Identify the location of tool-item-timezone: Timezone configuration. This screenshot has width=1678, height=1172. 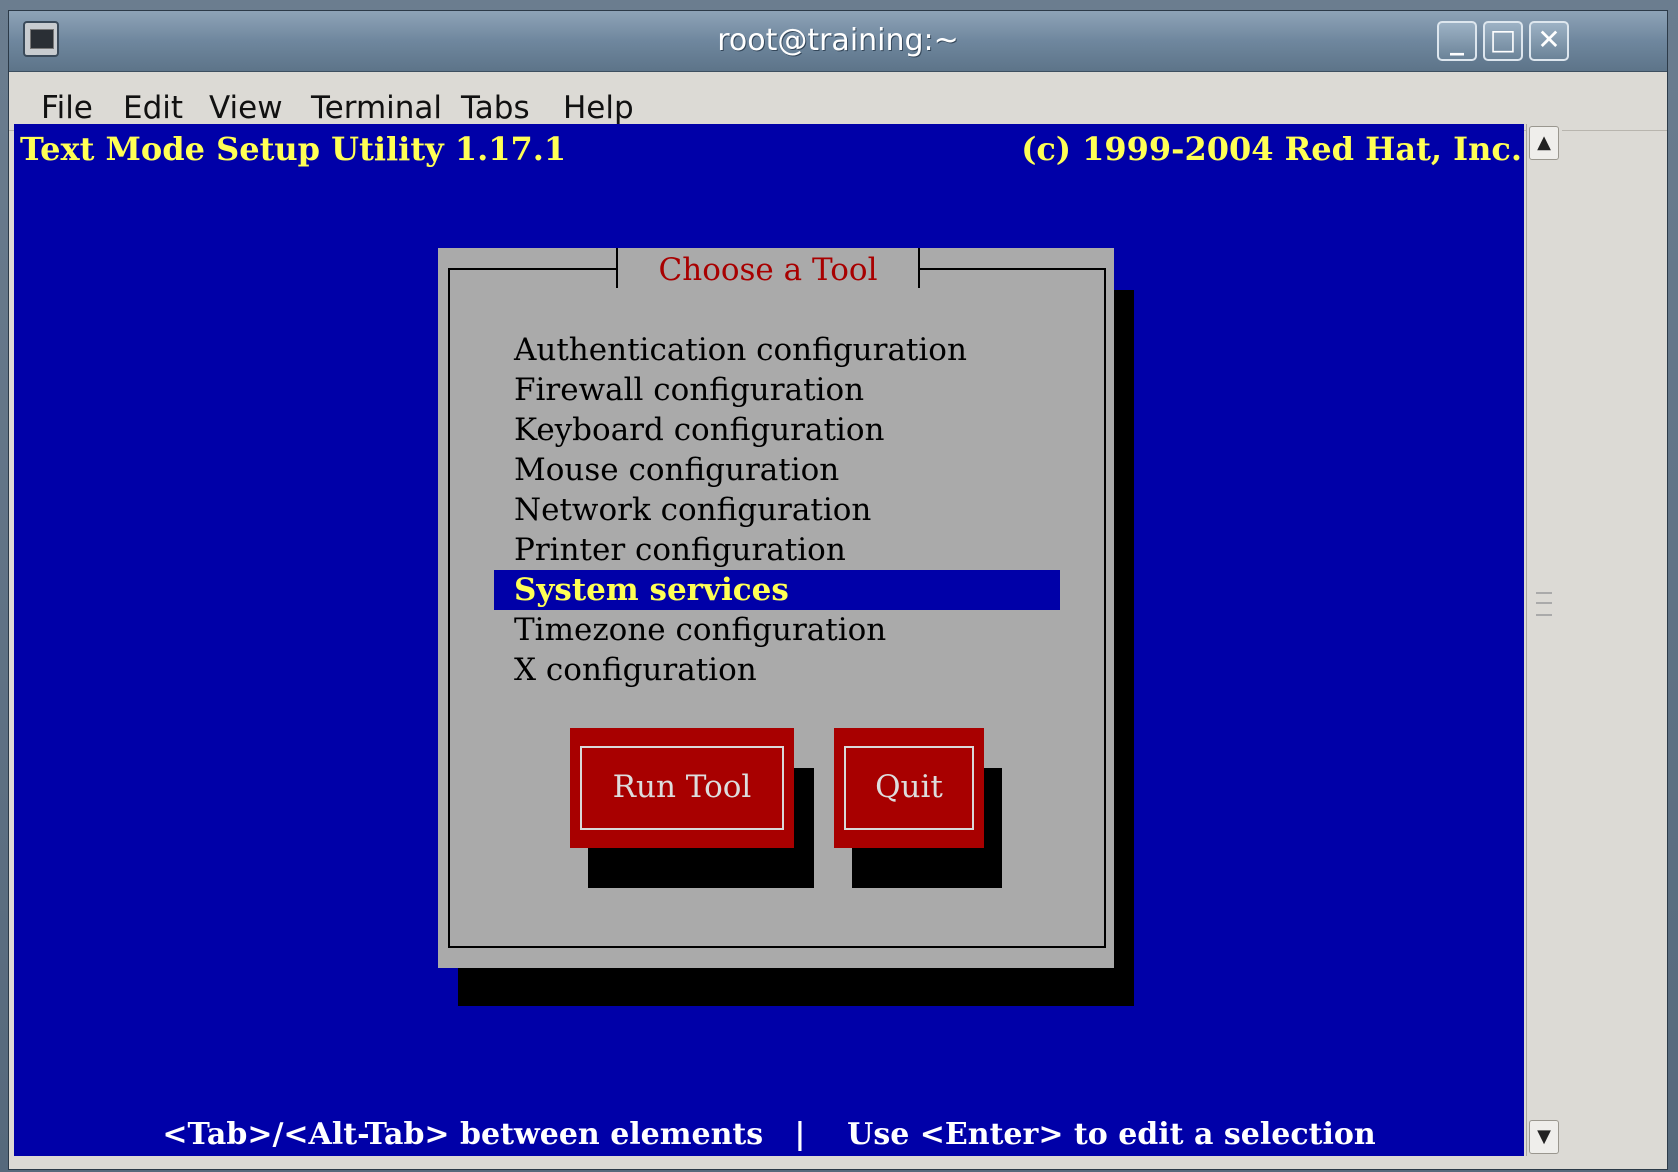
(777, 630).